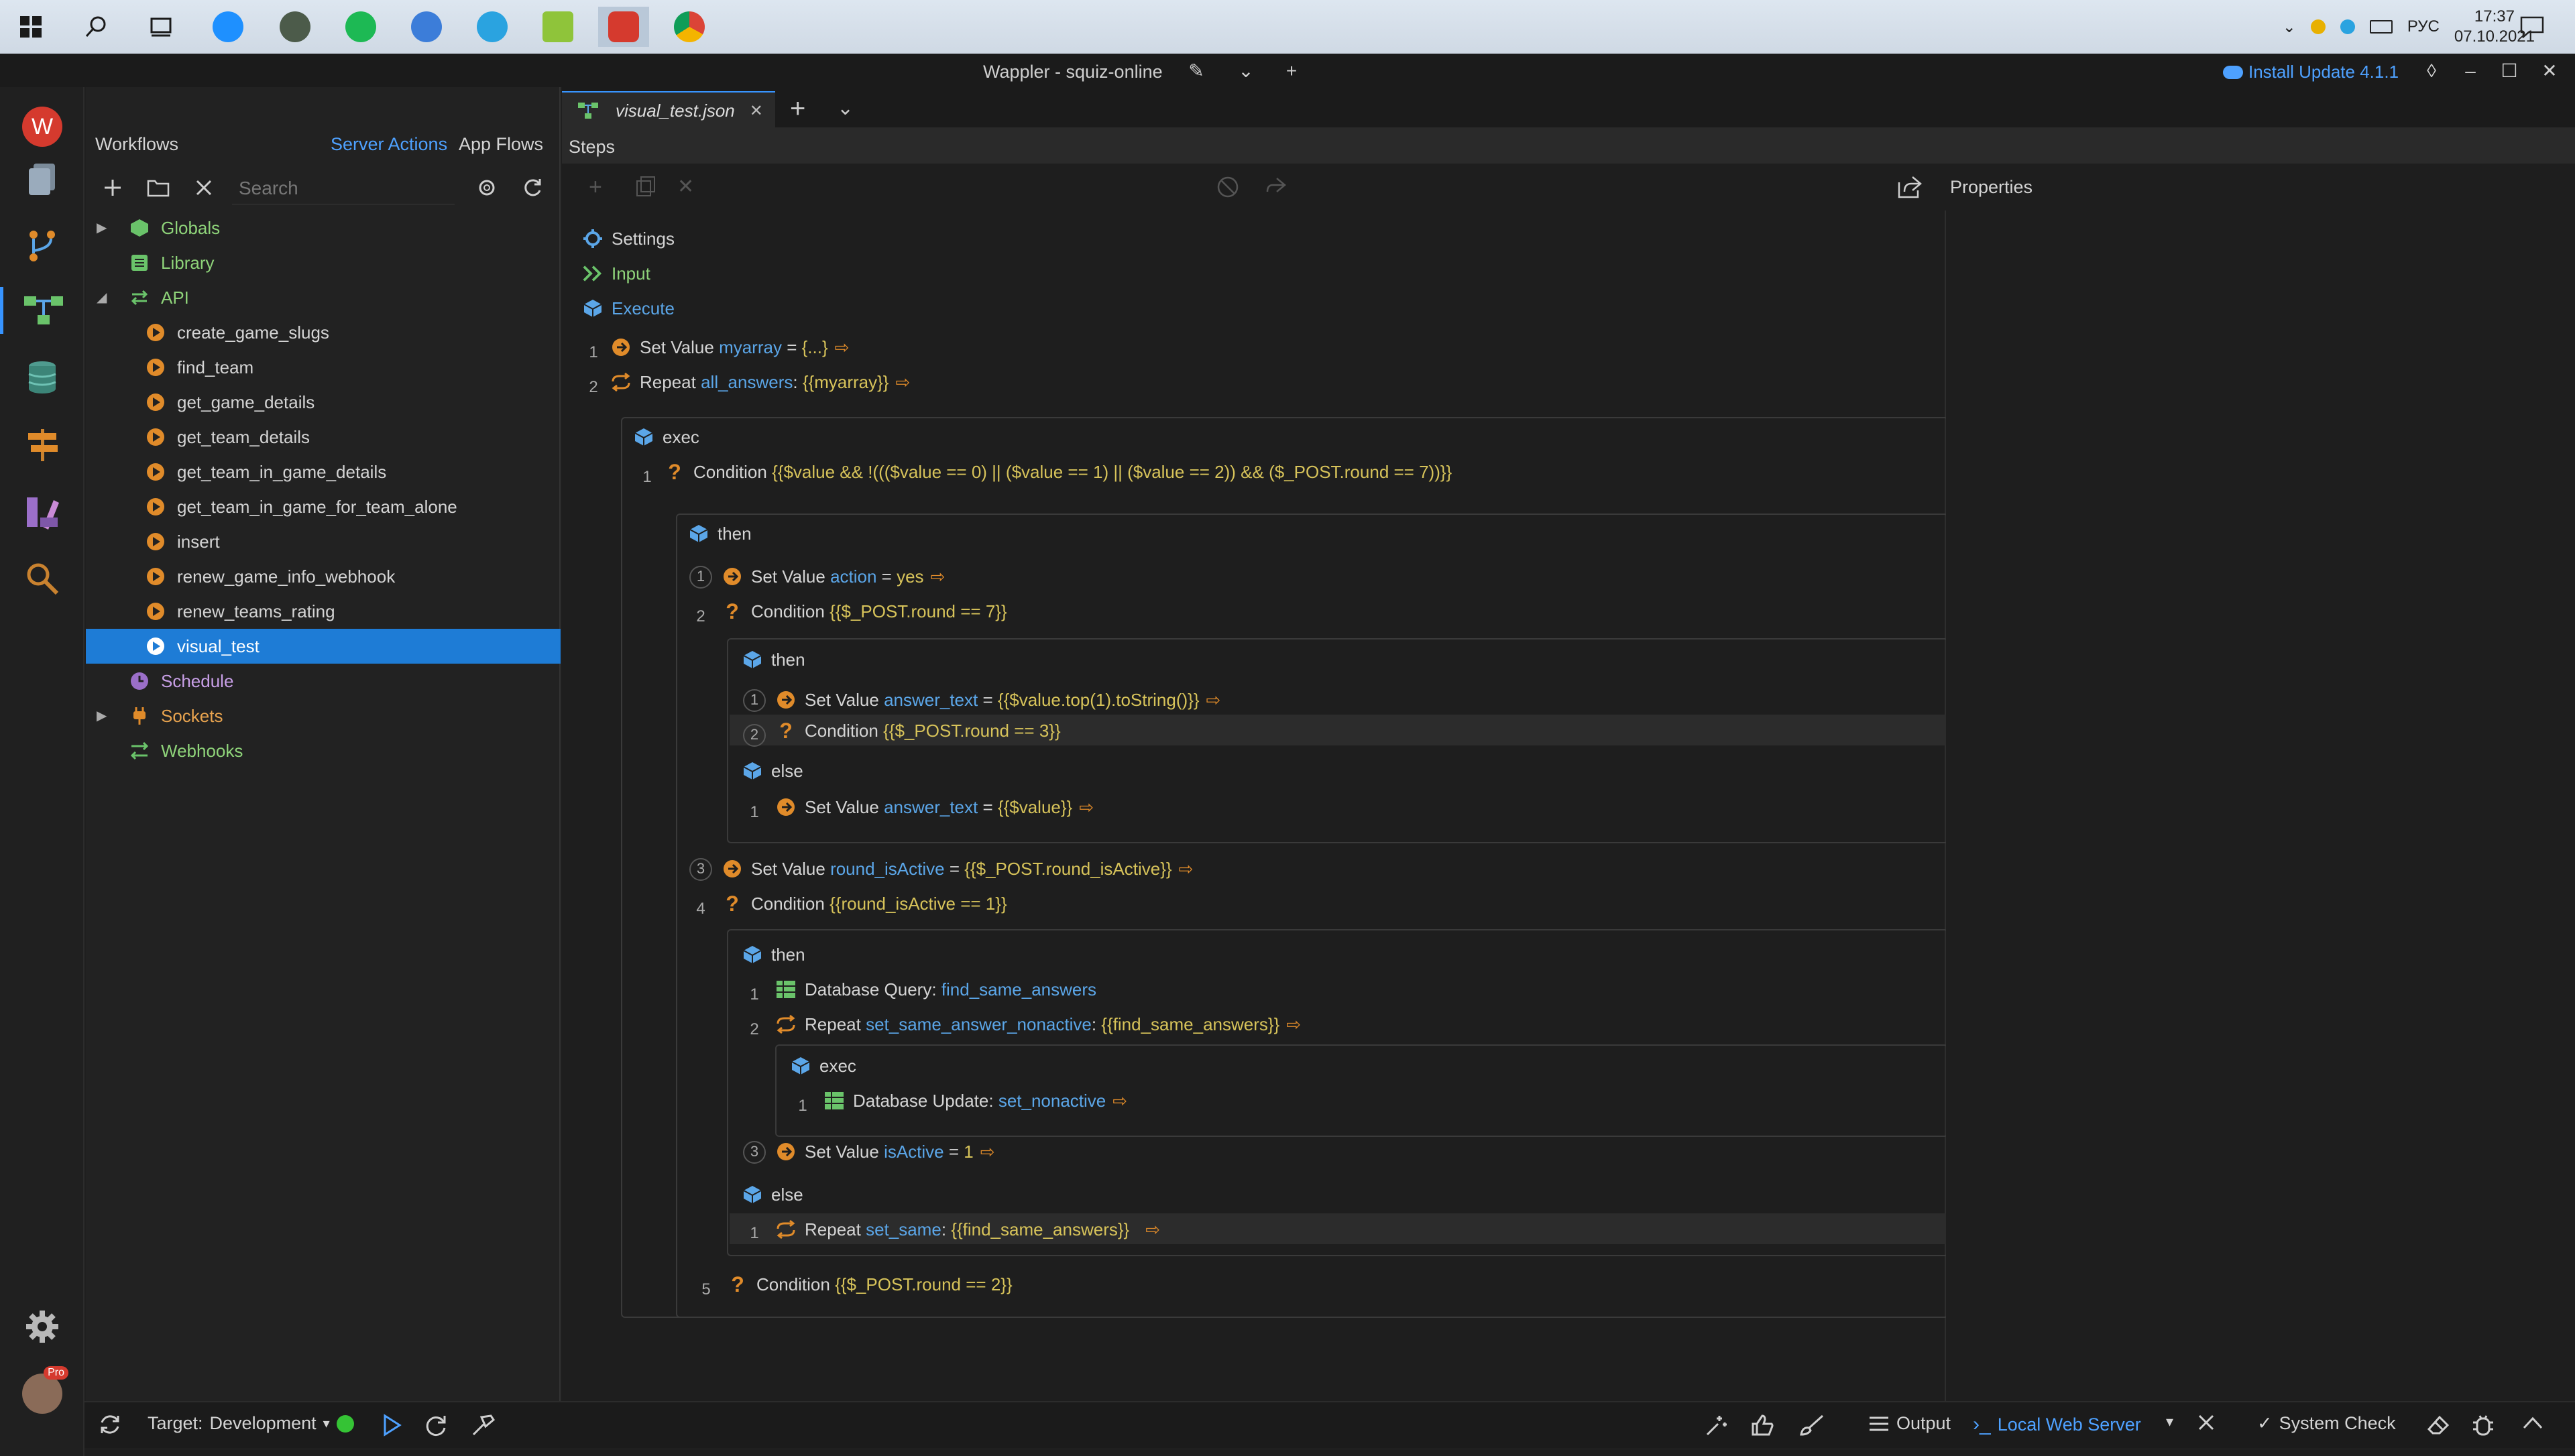 The image size is (2575, 1456). Describe the element at coordinates (42, 444) in the screenshot. I see `routing-icon` at that location.